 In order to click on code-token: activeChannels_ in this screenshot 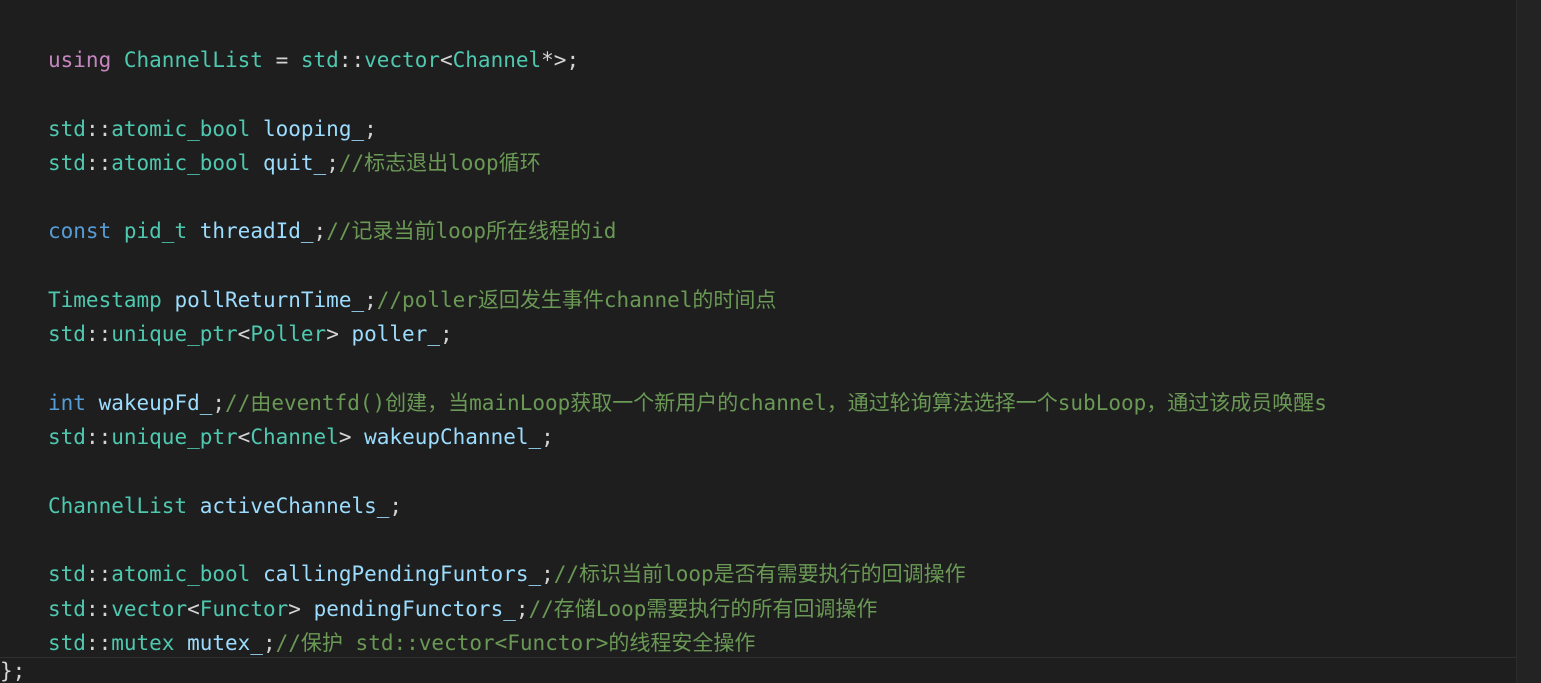, I will do `click(294, 505)`.